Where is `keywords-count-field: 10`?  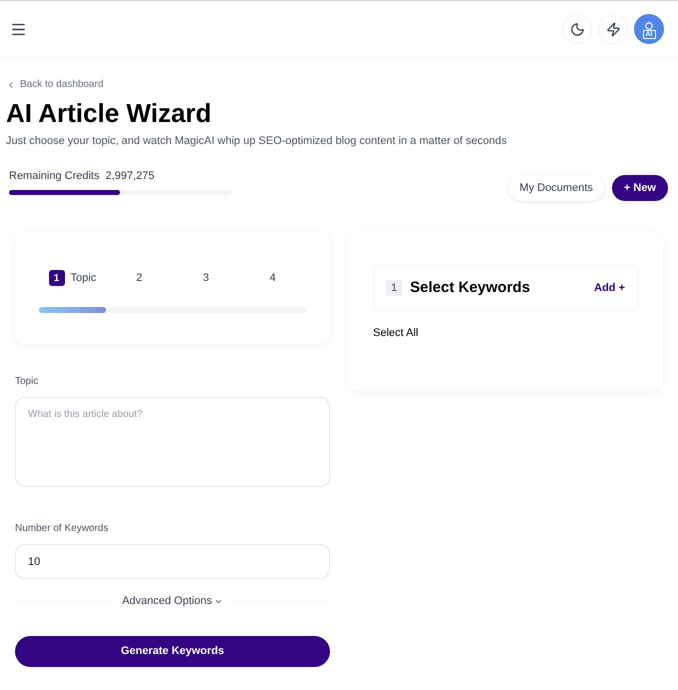 keywords-count-field: 10 is located at coordinates (172, 561).